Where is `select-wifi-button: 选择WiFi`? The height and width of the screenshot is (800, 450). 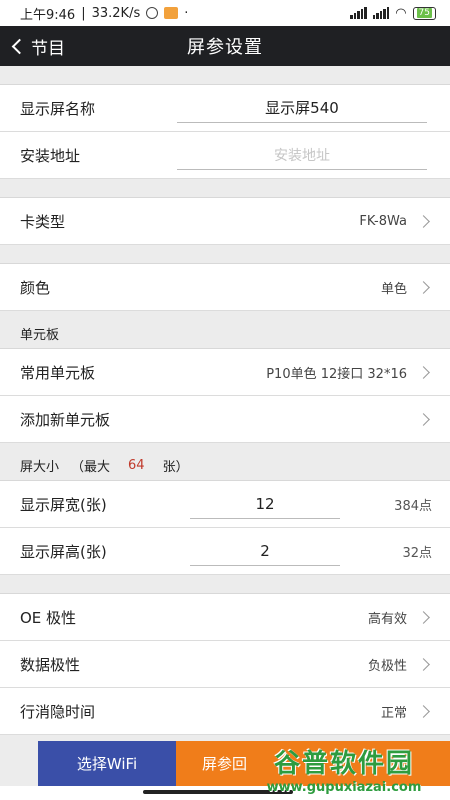 select-wifi-button: 选择WiFi is located at coordinates (107, 763).